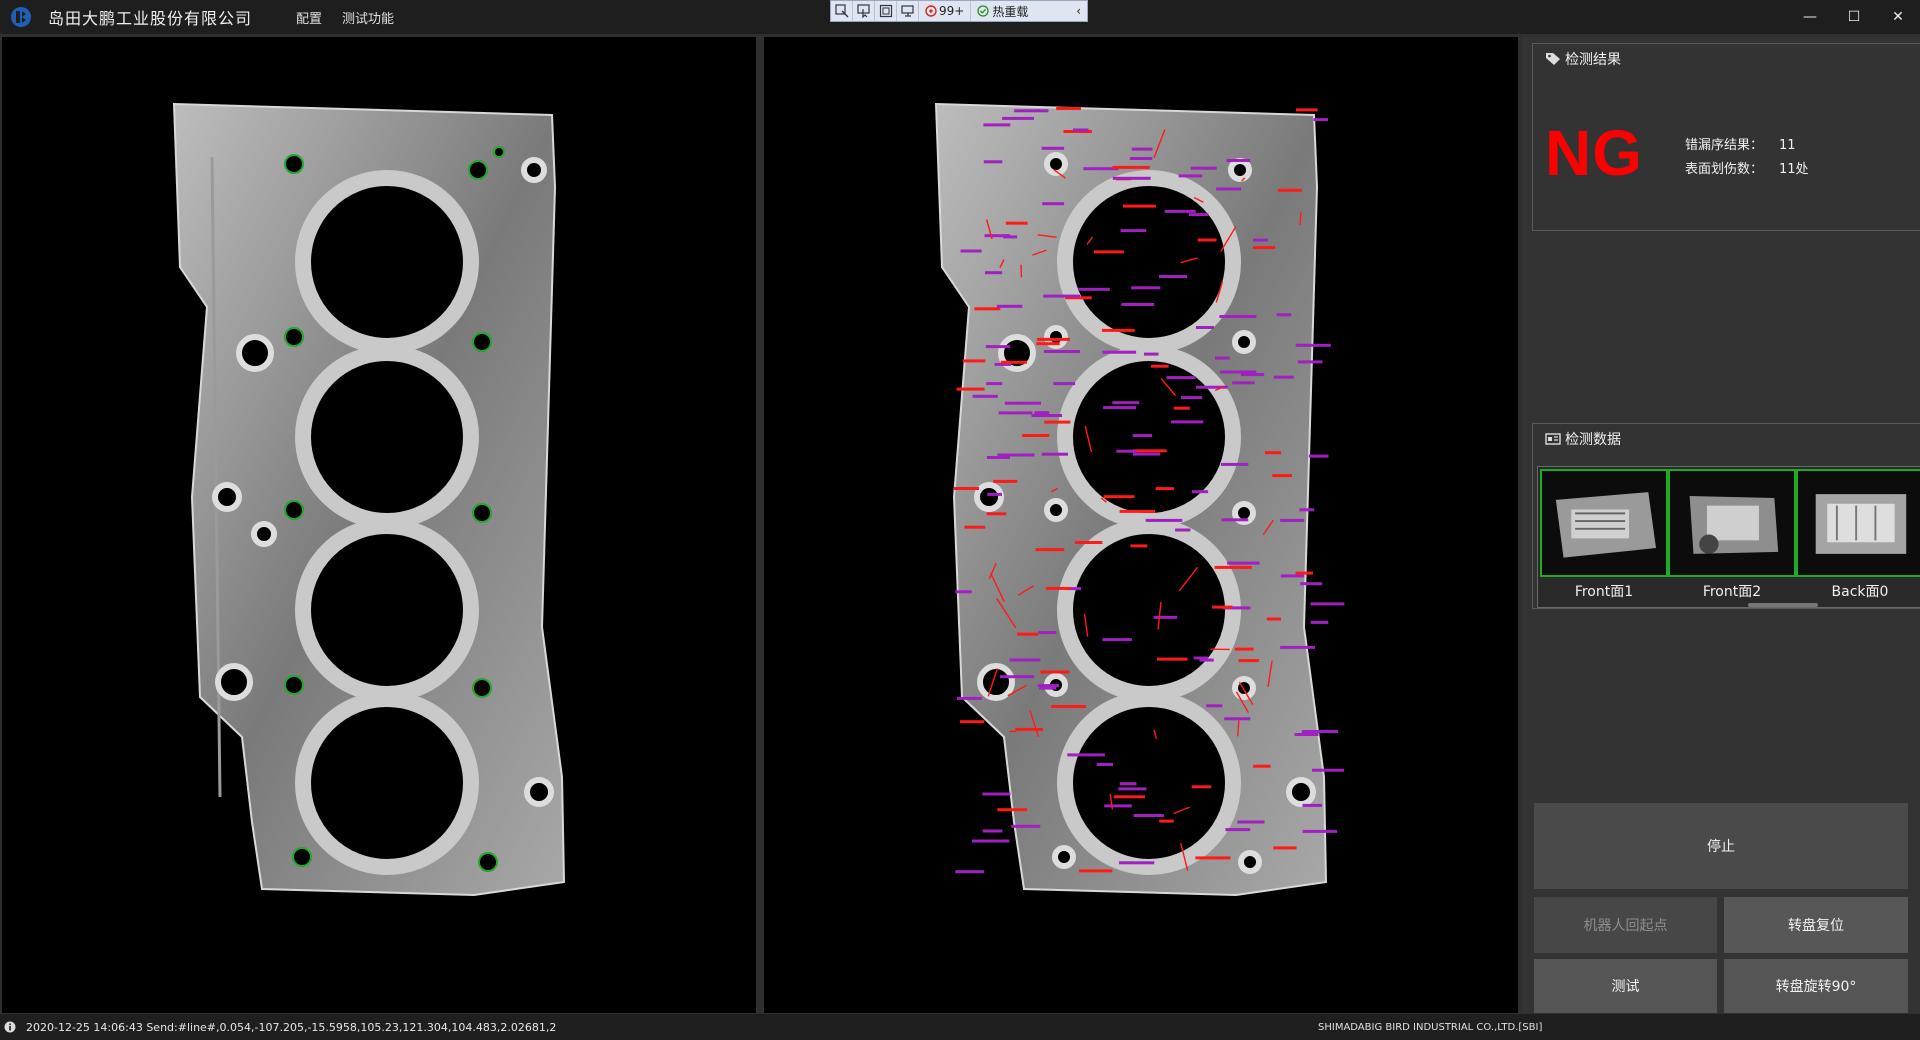 The image size is (1920, 1040). I want to click on app-title: 岛田大鹏工业股份有限公司, so click(150, 18).